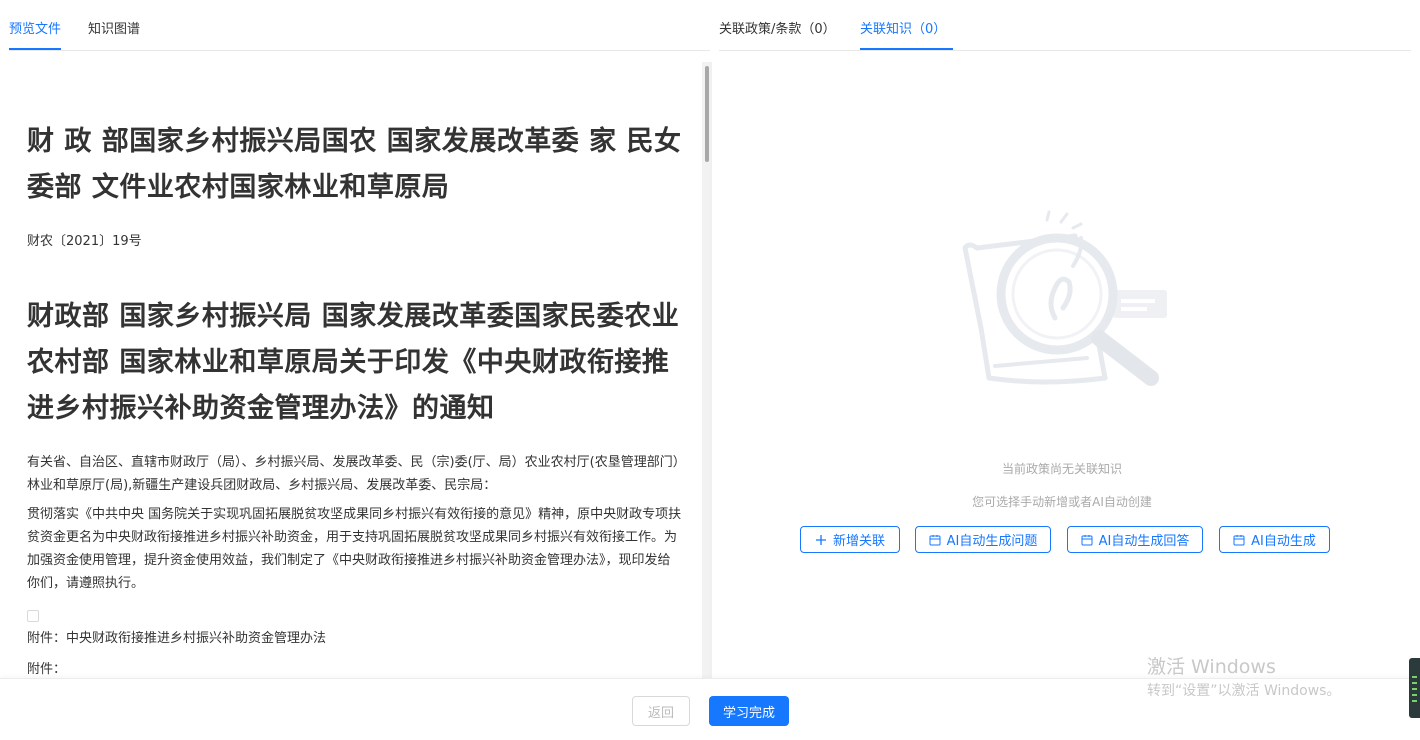 Image resolution: width=1420 pixels, height=740 pixels. I want to click on add-association-label: 新增关联, so click(858, 541).